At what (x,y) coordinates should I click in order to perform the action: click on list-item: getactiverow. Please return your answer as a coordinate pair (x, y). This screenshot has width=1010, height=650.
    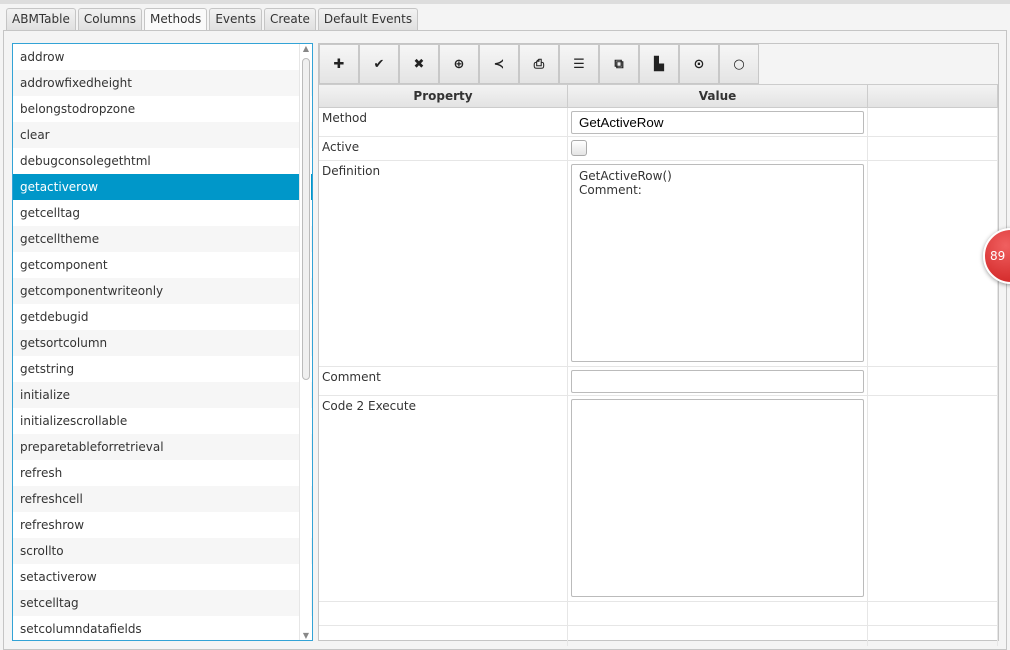
    Looking at the image, I should click on (162, 187).